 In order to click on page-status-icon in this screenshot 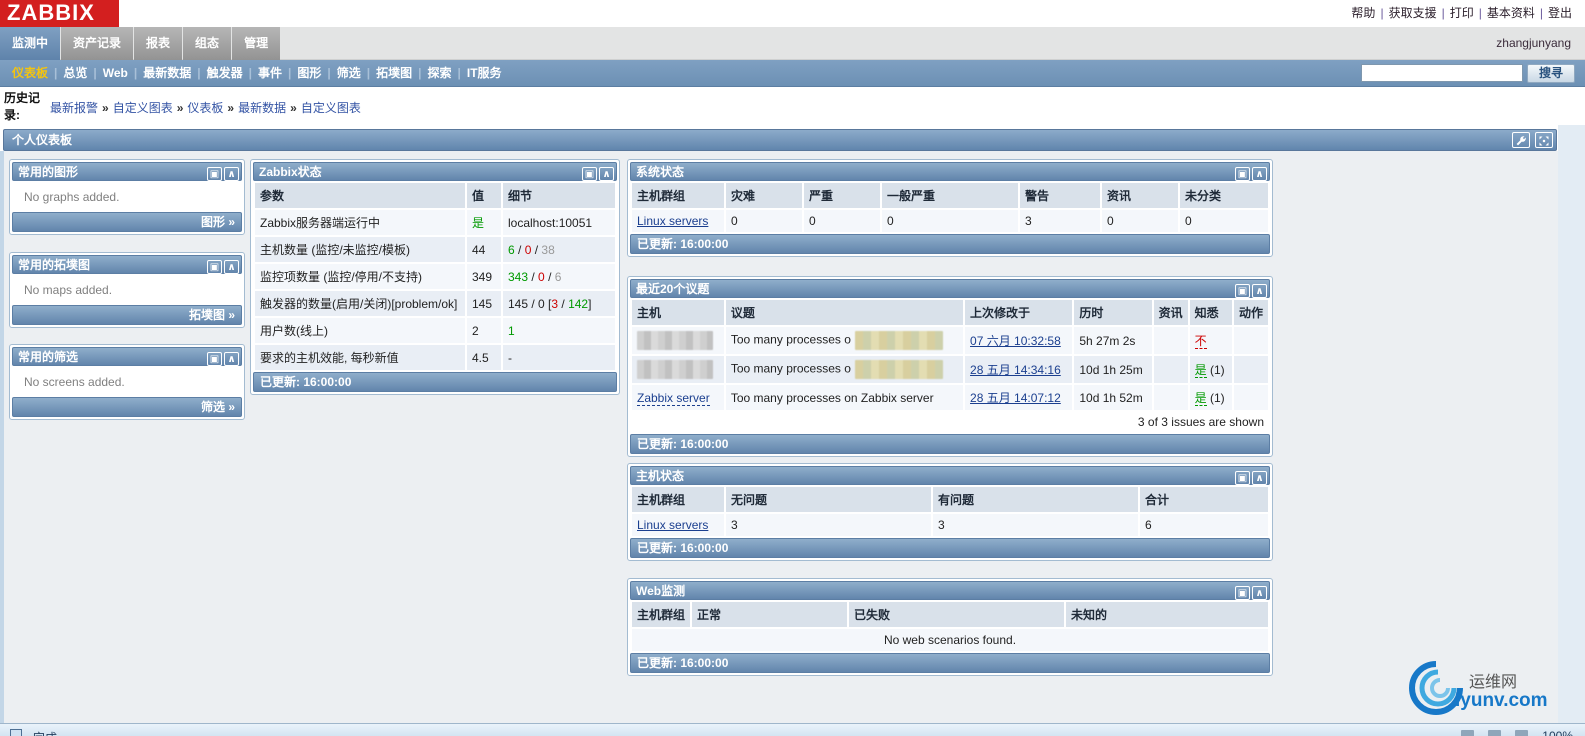, I will do `click(16, 732)`.